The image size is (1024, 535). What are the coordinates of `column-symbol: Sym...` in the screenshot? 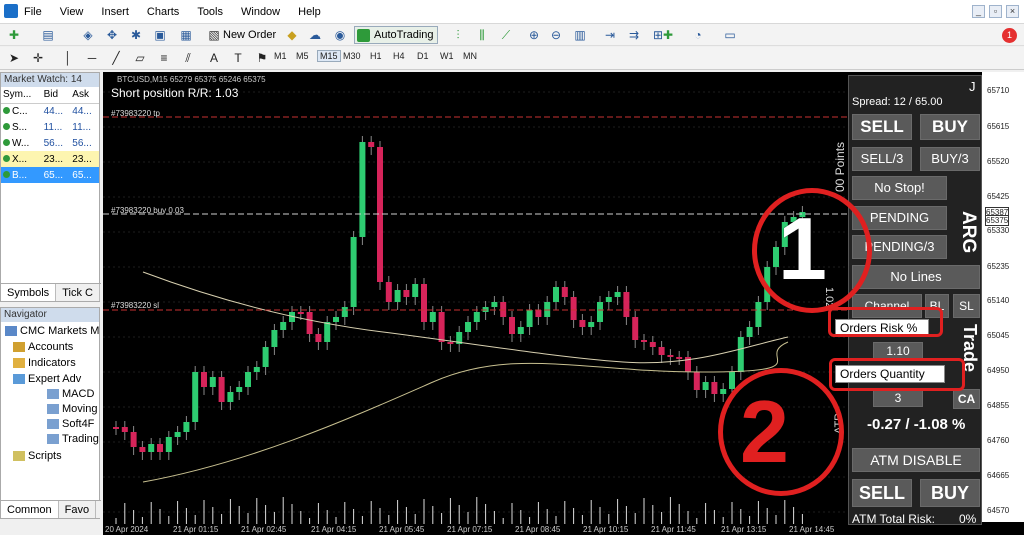 It's located at (21, 95).